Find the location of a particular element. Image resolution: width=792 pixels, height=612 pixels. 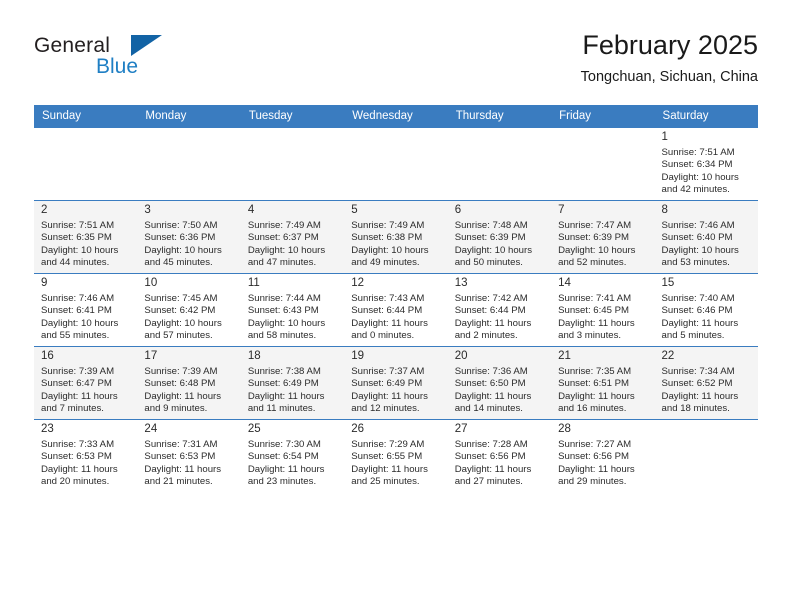

day-number: 28 is located at coordinates (564, 429).